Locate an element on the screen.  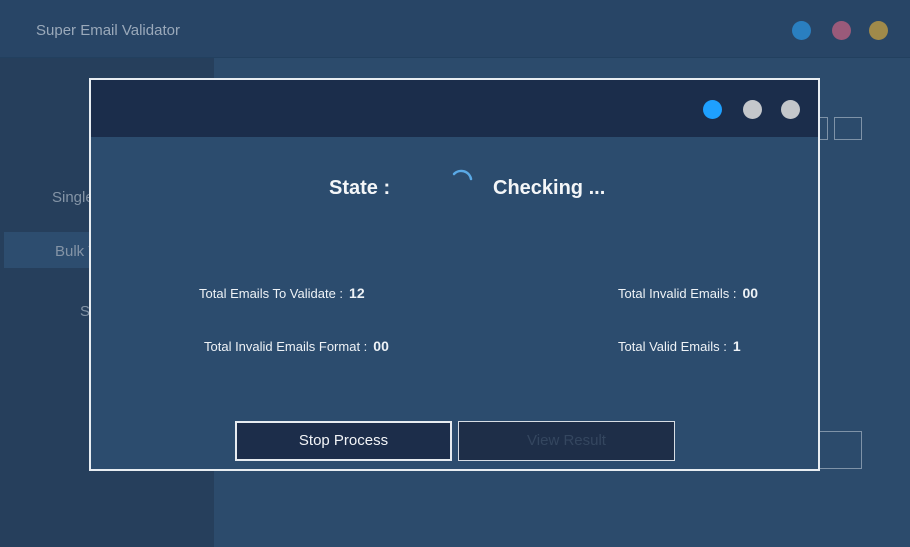
stop-process-button: Stop Process is located at coordinates (343, 441).